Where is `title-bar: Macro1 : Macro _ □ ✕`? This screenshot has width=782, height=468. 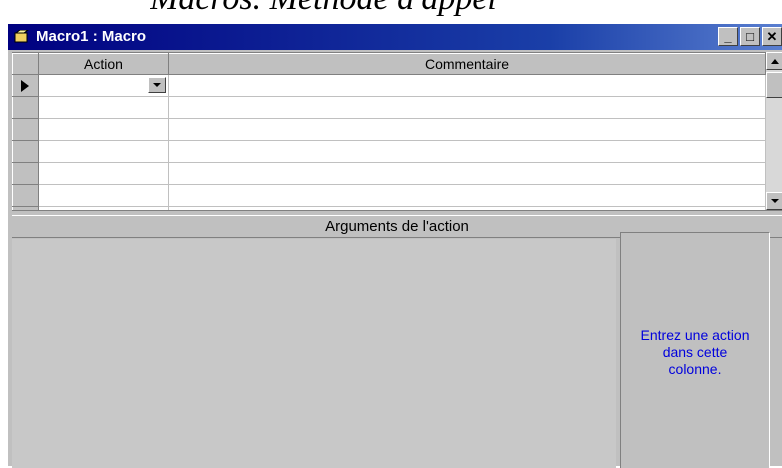
title-bar: Macro1 : Macro _ □ ✕ is located at coordinates (395, 37).